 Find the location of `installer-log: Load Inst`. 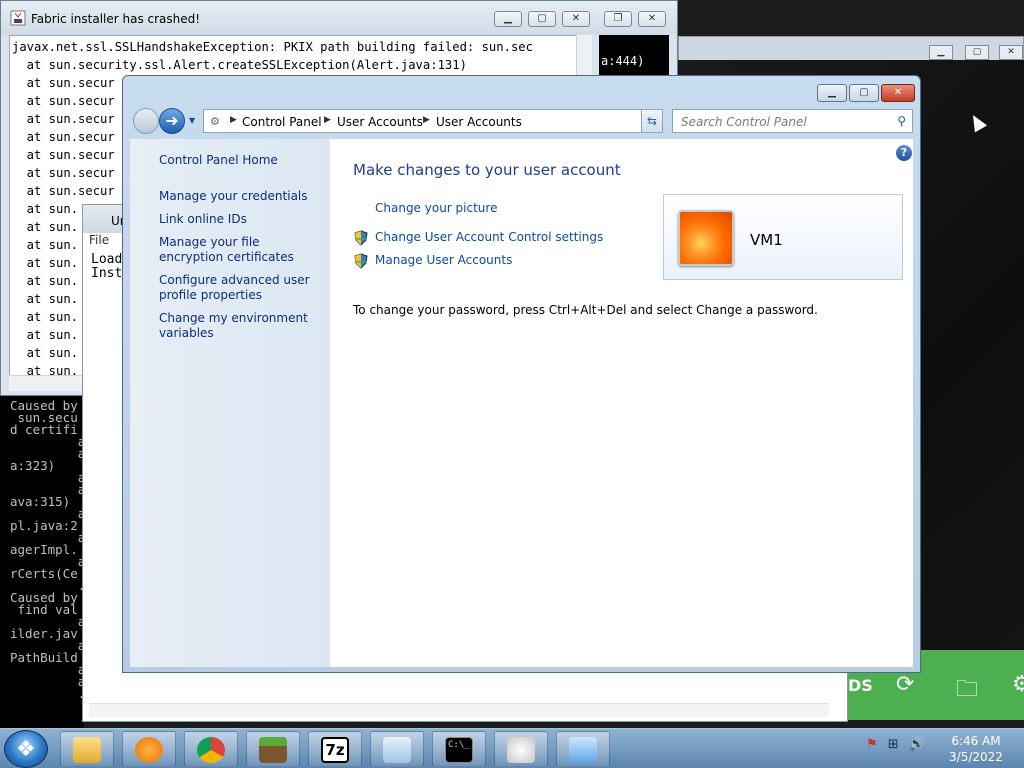

installer-log: Load Inst is located at coordinates (106, 267).